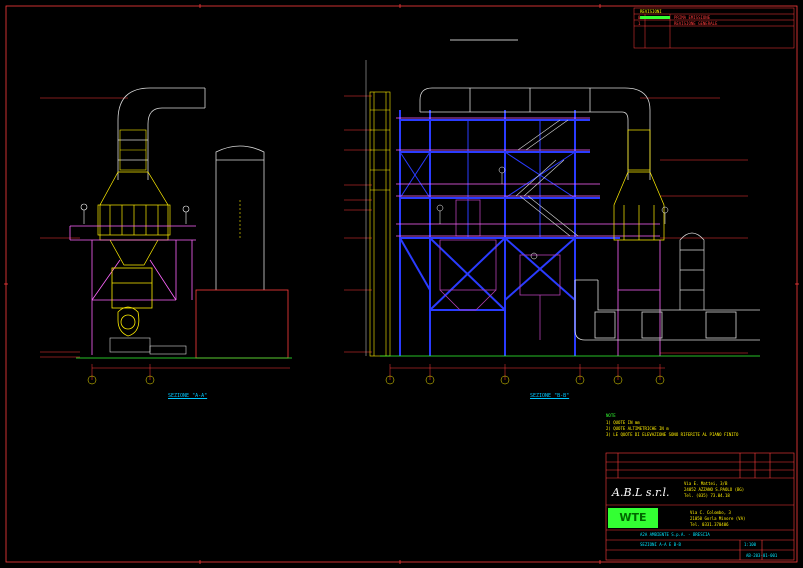 Image resolution: width=803 pixels, height=568 pixels. I want to click on company-city: 24052 AZZANO S.PAOLO (BG), so click(714, 489).